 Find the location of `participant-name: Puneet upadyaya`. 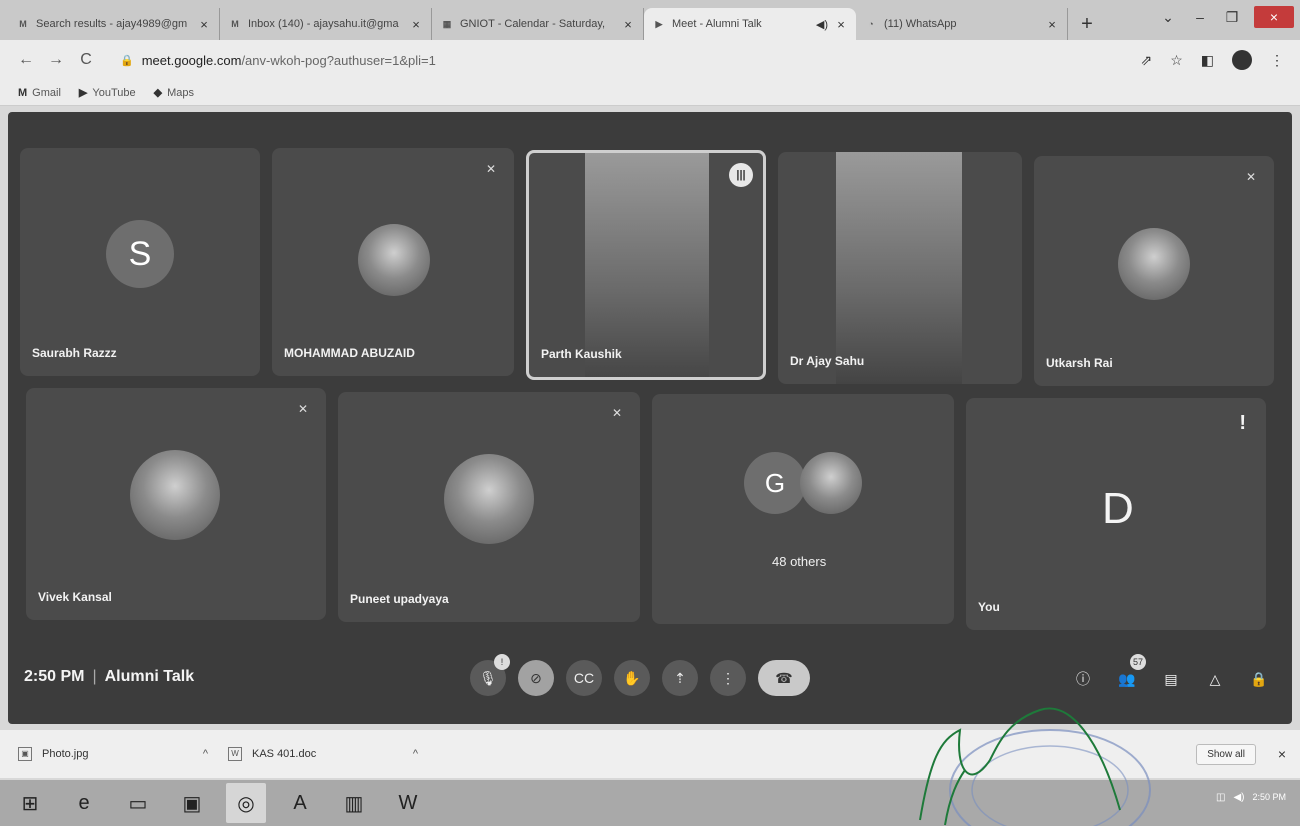

participant-name: Puneet upadyaya is located at coordinates (399, 599).